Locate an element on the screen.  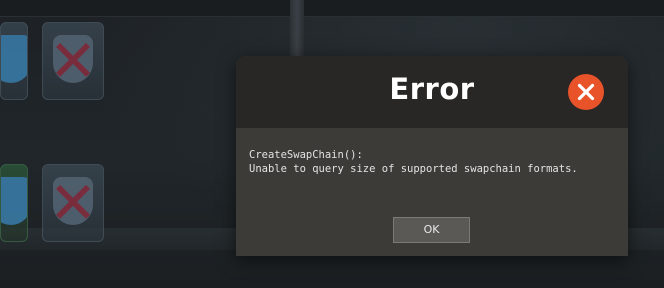
close-button is located at coordinates (586, 92).